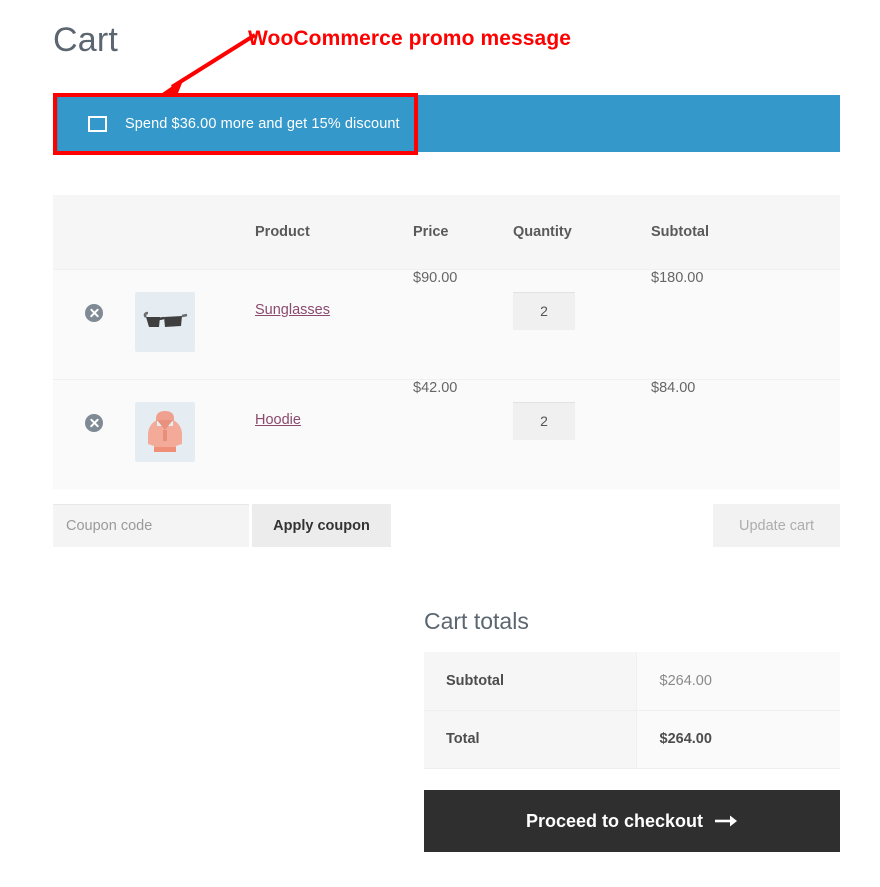  What do you see at coordinates (334, 323) in the screenshot?
I see `cell-product-name: Sunglasses` at bounding box center [334, 323].